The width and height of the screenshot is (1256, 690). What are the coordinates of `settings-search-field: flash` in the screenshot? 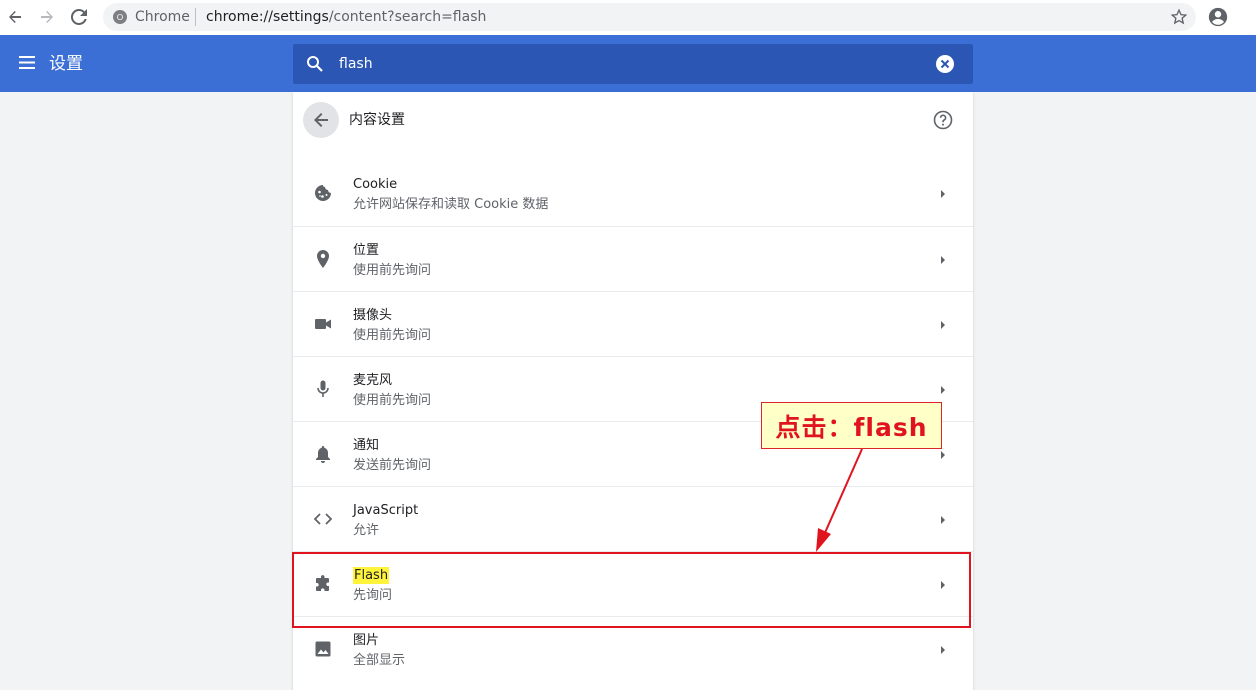 It's located at (633, 64).